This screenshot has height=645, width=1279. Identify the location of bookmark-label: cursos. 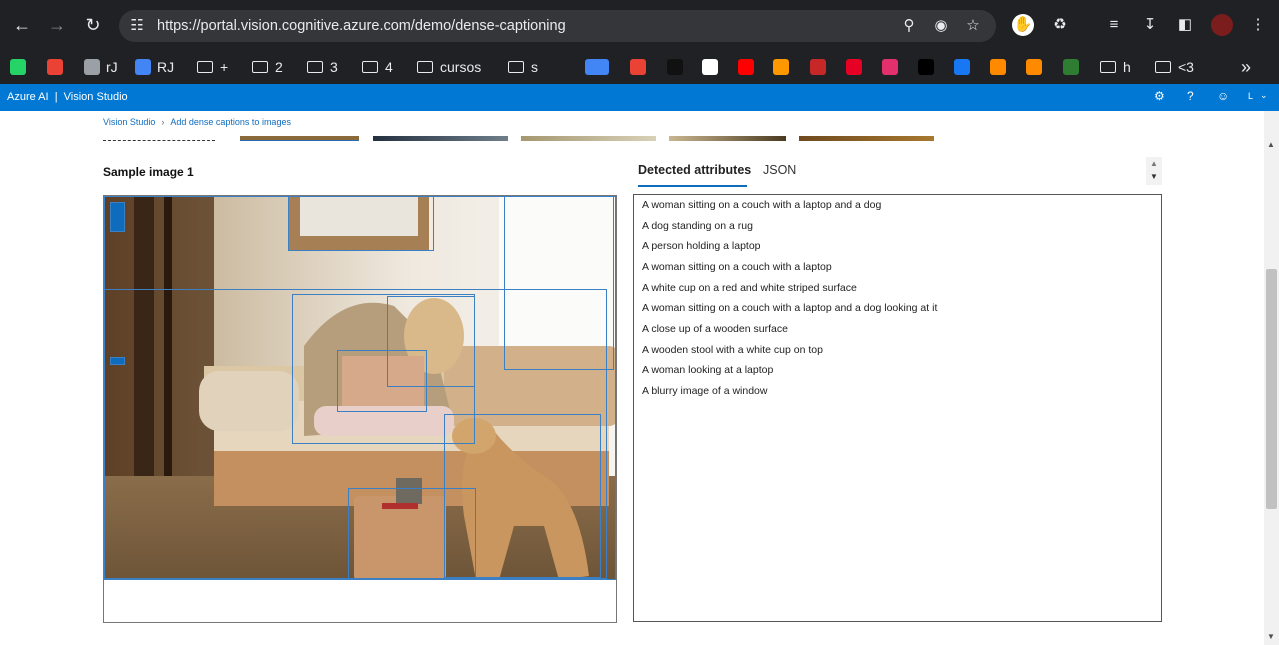
(461, 67).